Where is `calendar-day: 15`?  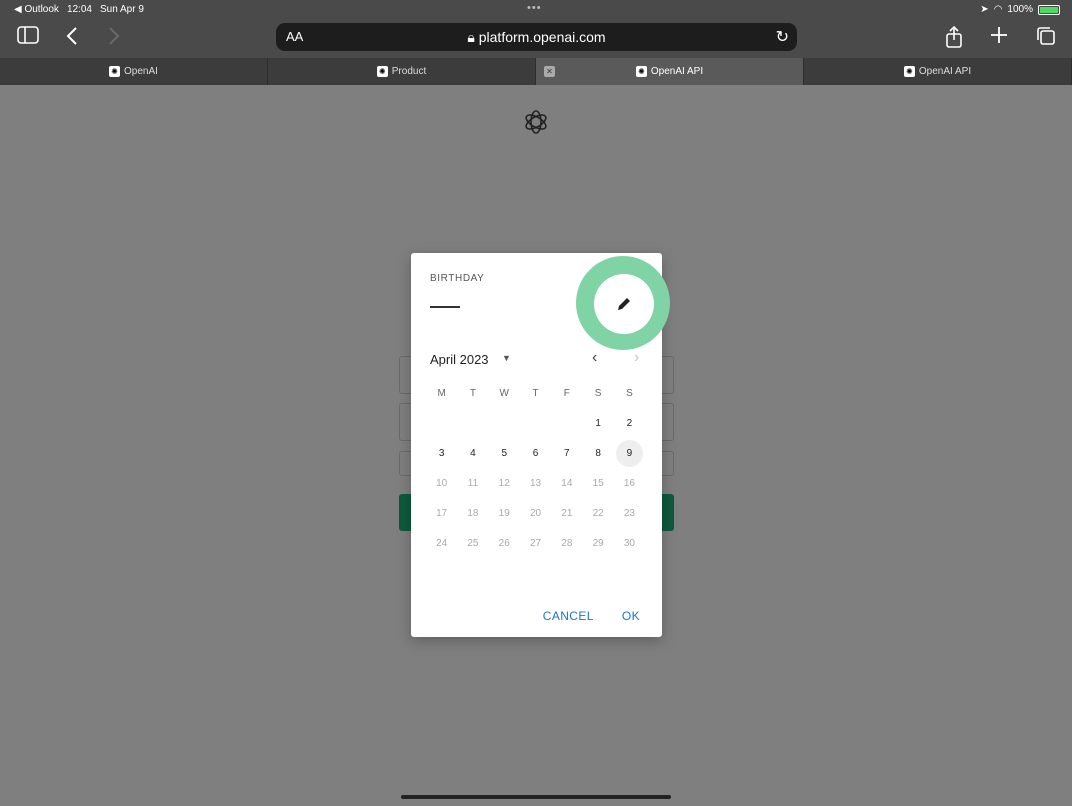
calendar-day: 15 is located at coordinates (598, 483).